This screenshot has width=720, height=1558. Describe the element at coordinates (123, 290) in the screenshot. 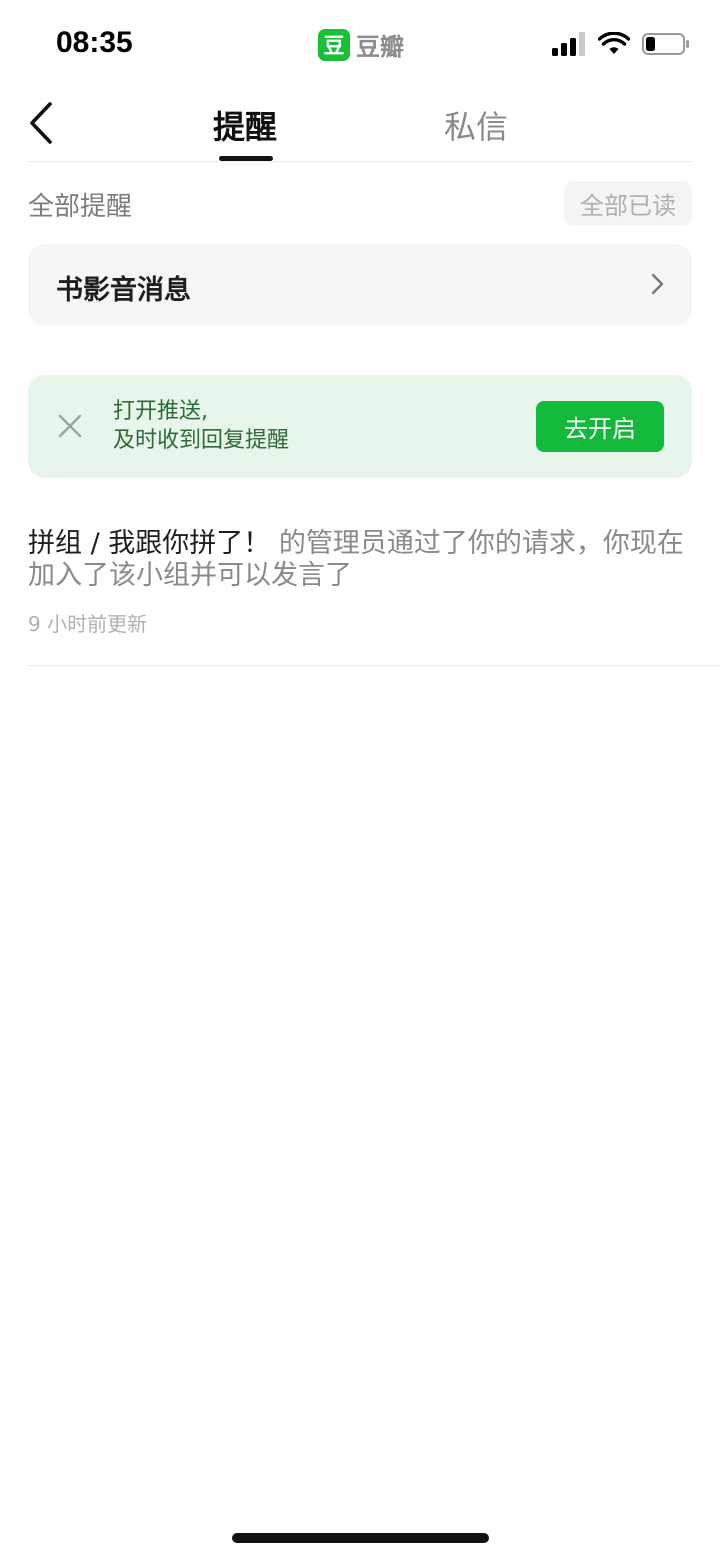

I see `media-messages-label: 书影音消息` at that location.